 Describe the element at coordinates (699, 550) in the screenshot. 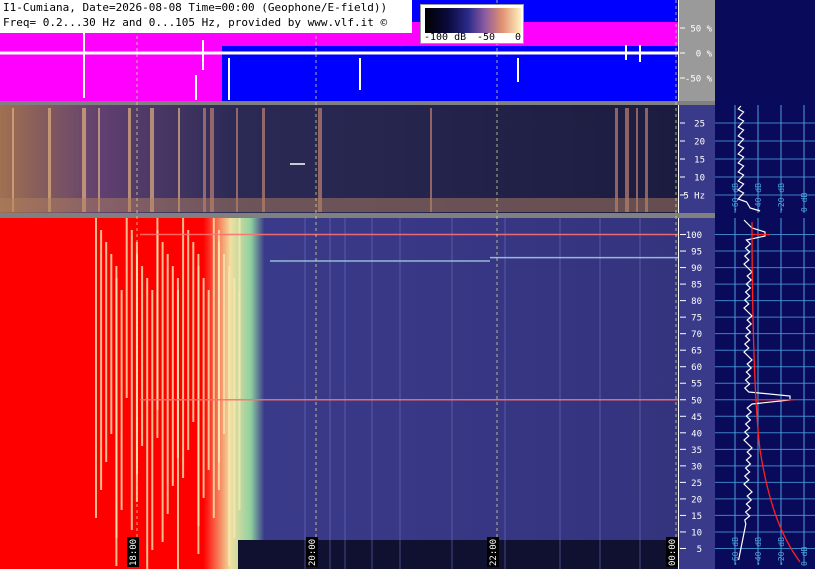

I see `high-tick-label: 5` at that location.